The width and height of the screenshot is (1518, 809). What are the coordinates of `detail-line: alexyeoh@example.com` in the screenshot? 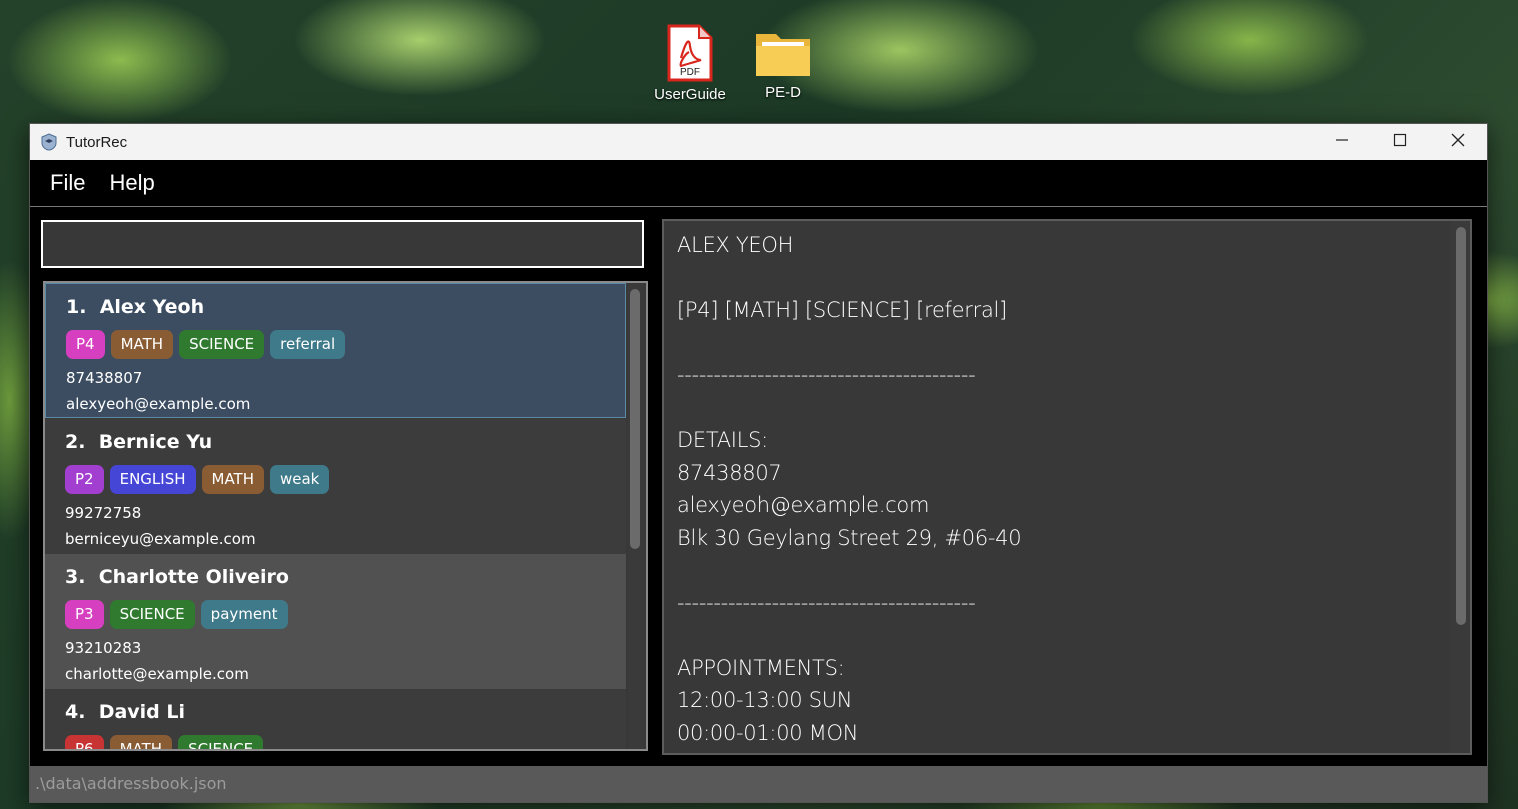 It's located at (803, 505).